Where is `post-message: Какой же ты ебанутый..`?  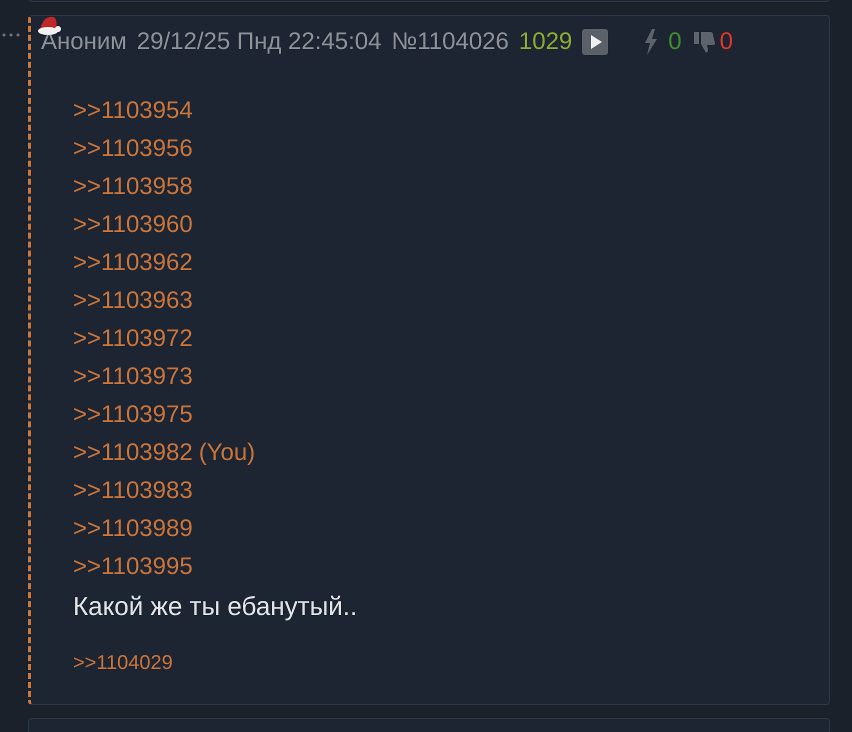 post-message: Какой же ты ебанутый.. is located at coordinates (215, 606).